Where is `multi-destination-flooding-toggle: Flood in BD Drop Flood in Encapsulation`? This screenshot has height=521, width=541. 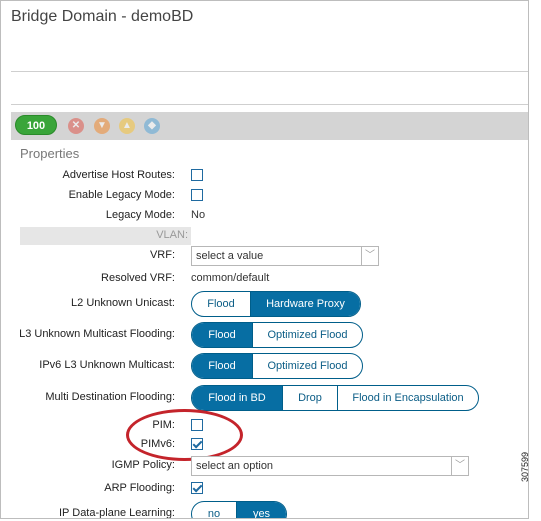
multi-destination-flooding-toggle: Flood in BD Drop Flood in Encapsulation is located at coordinates (335, 398).